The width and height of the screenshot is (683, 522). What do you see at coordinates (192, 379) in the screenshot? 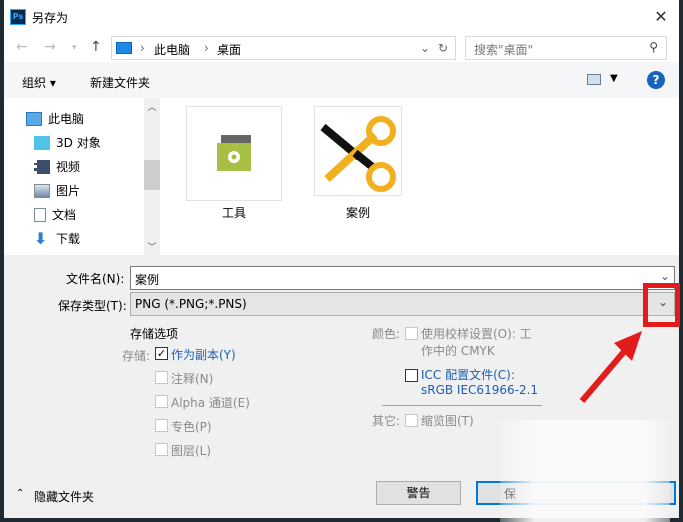
I see `notes-label: 注释(N)` at bounding box center [192, 379].